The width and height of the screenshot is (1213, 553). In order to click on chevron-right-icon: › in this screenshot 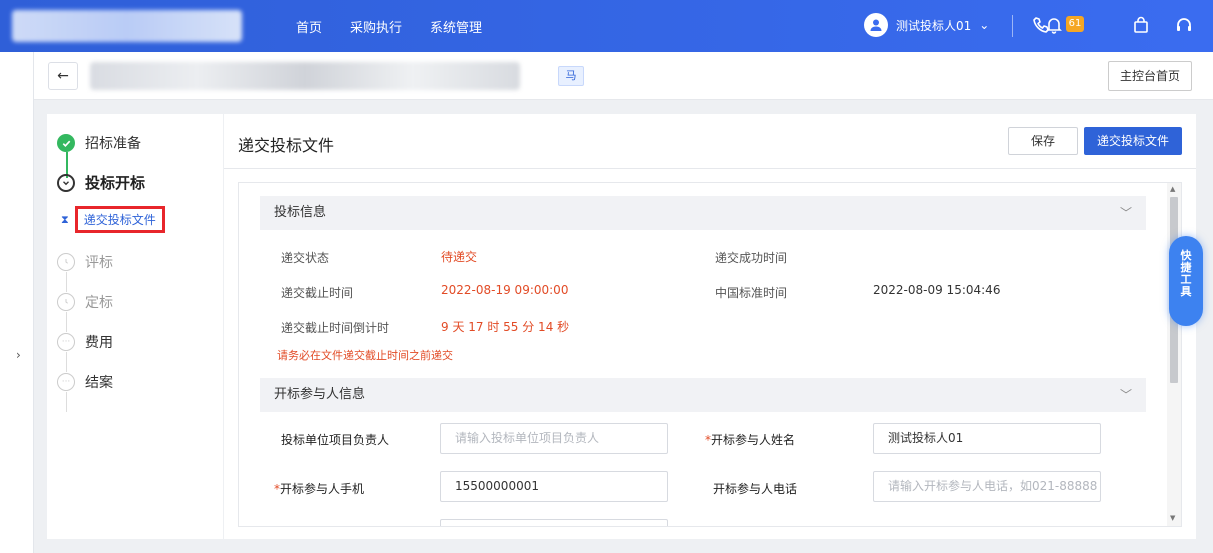, I will do `click(18, 355)`.